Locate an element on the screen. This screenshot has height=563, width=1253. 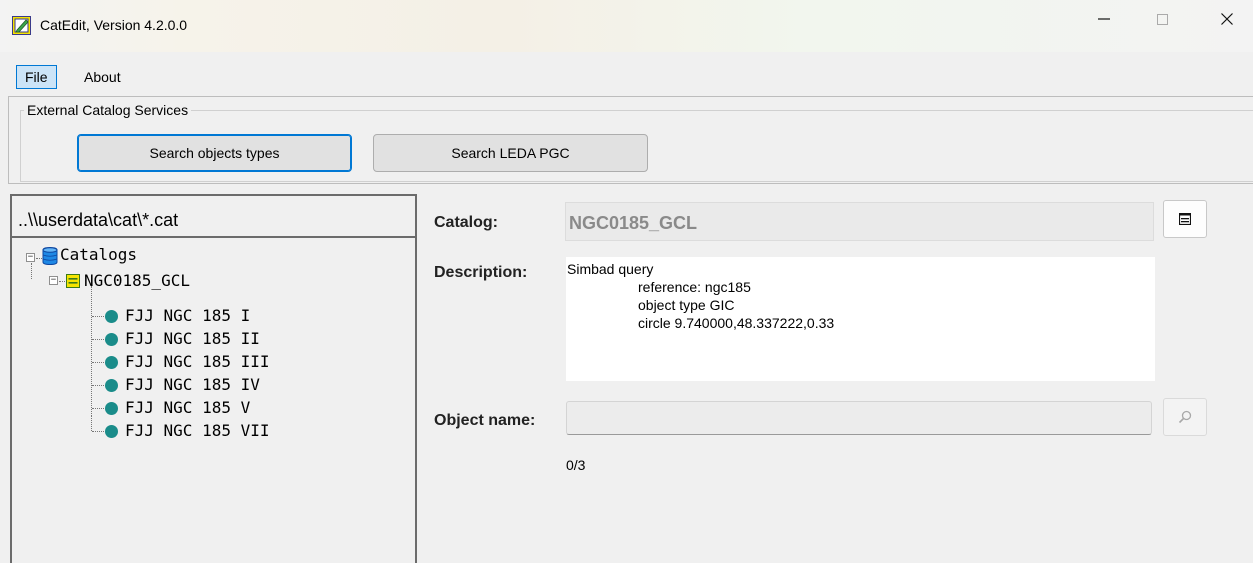
tree-node-ngc0185-gcl: NGC0185_GCL is located at coordinates (137, 281).